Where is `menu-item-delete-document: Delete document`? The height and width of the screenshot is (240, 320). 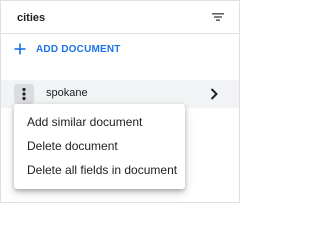
menu-item-delete-document: Delete document is located at coordinates (99, 146).